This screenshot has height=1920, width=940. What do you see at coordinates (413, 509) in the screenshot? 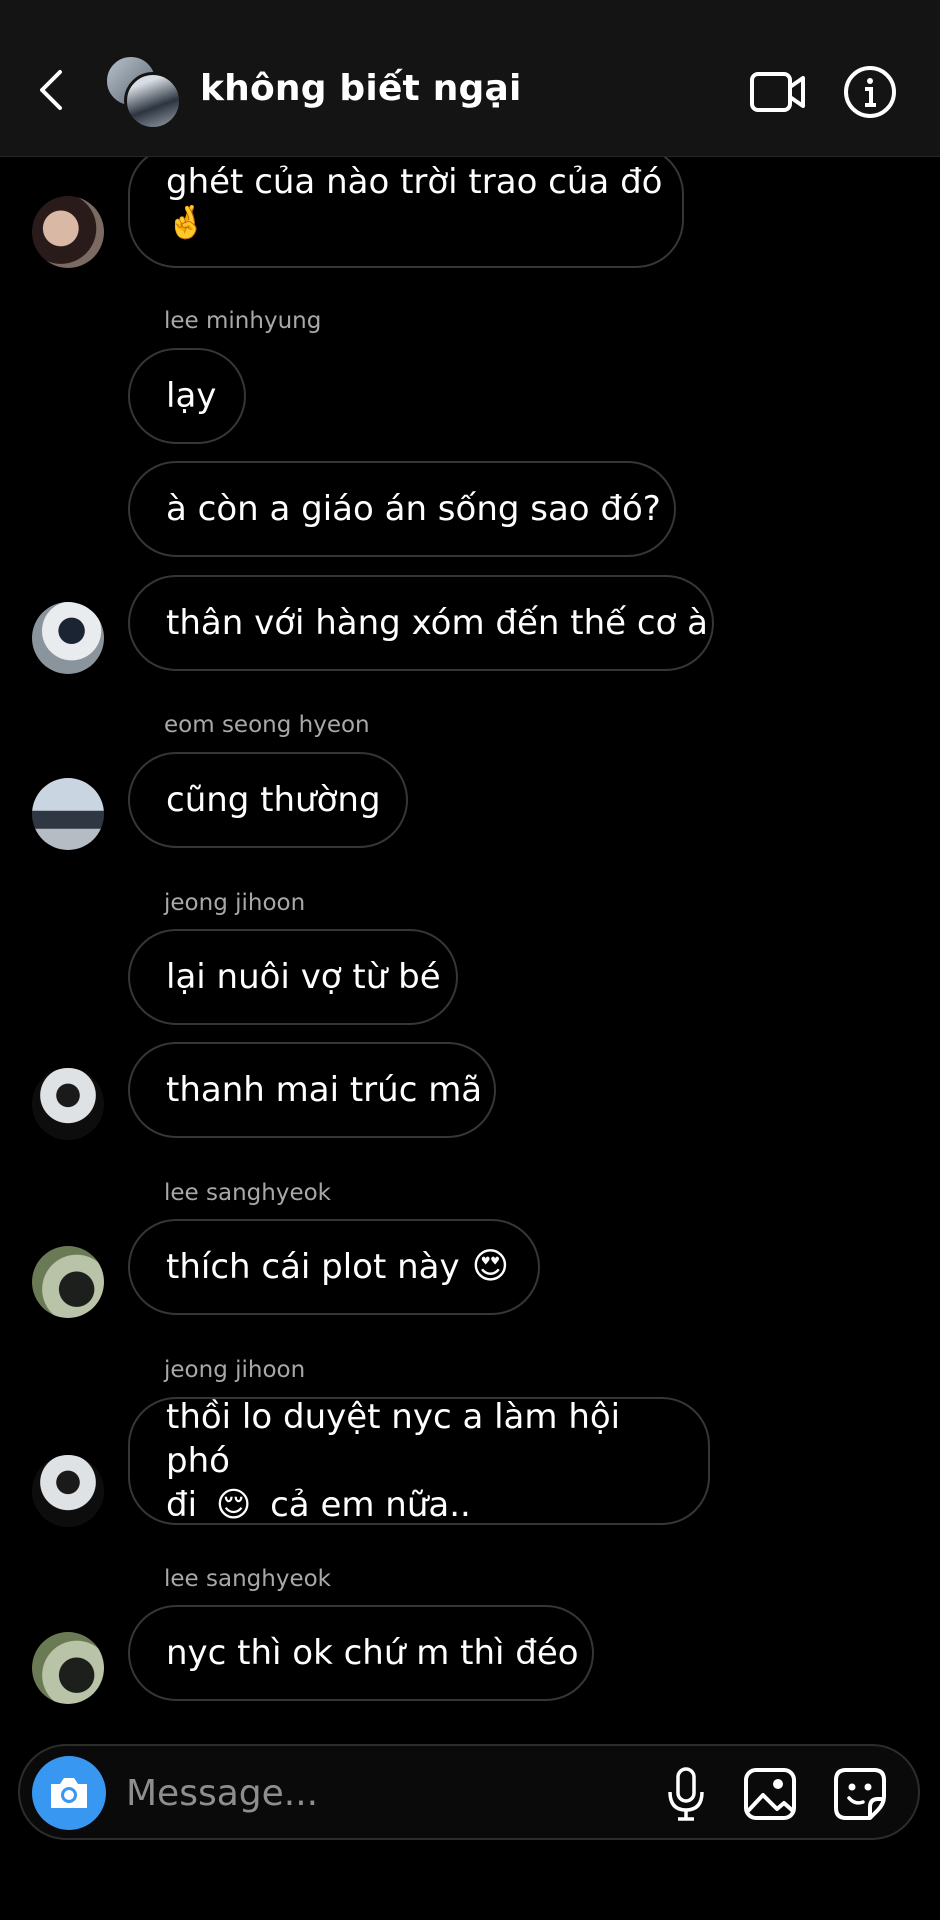
I see `message-text: à còn a giáo án sống sao đó?` at bounding box center [413, 509].